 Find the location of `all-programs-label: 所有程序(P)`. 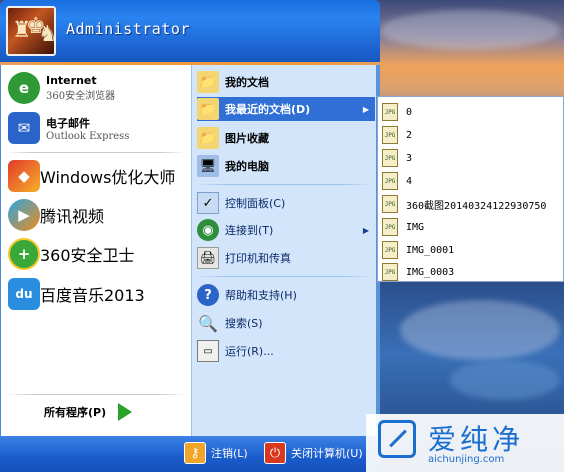

all-programs-label: 所有程序(P) is located at coordinates (75, 412).